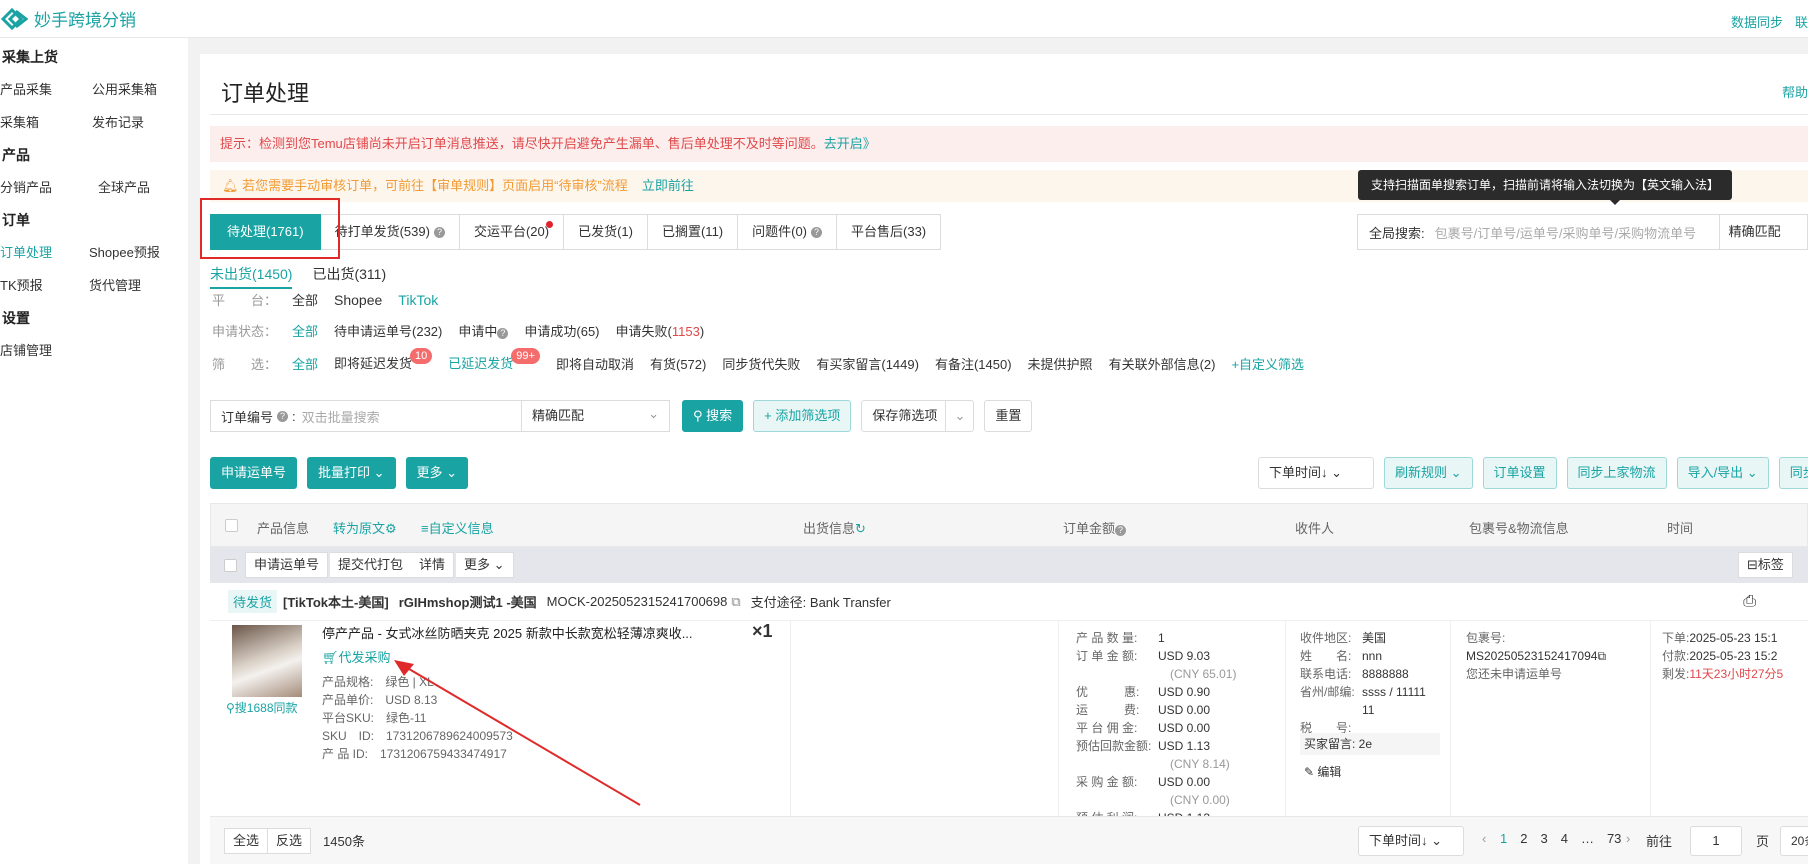  What do you see at coordinates (1749, 602) in the screenshot?
I see `print-icon: ⎙` at bounding box center [1749, 602].